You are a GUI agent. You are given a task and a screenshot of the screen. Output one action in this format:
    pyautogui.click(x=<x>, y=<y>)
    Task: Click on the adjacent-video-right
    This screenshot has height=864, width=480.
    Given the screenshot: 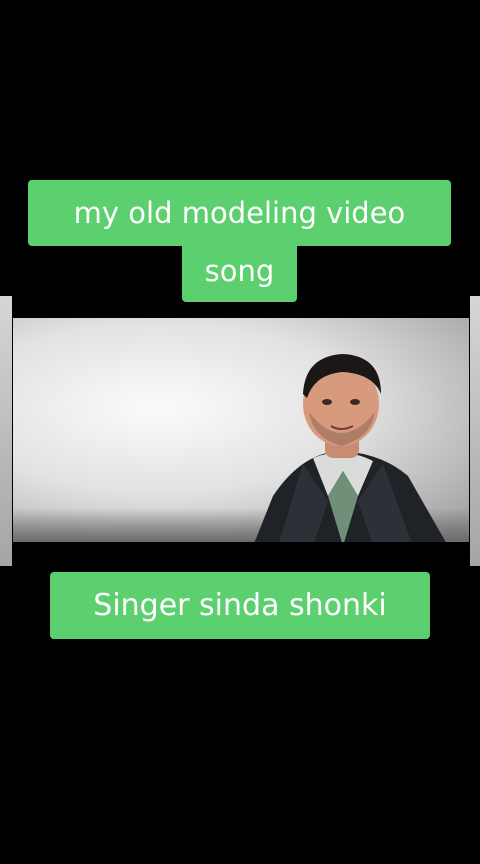 What is the action you would take?
    pyautogui.click(x=475, y=431)
    